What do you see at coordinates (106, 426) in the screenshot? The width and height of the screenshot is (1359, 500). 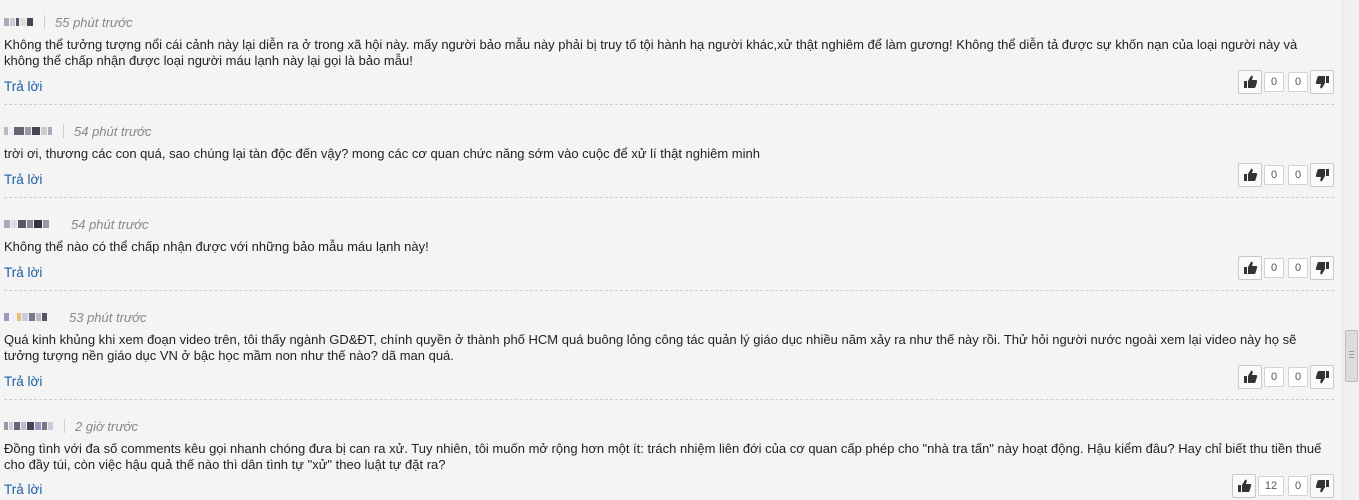 I see `comment-time: 2 giờ trước` at bounding box center [106, 426].